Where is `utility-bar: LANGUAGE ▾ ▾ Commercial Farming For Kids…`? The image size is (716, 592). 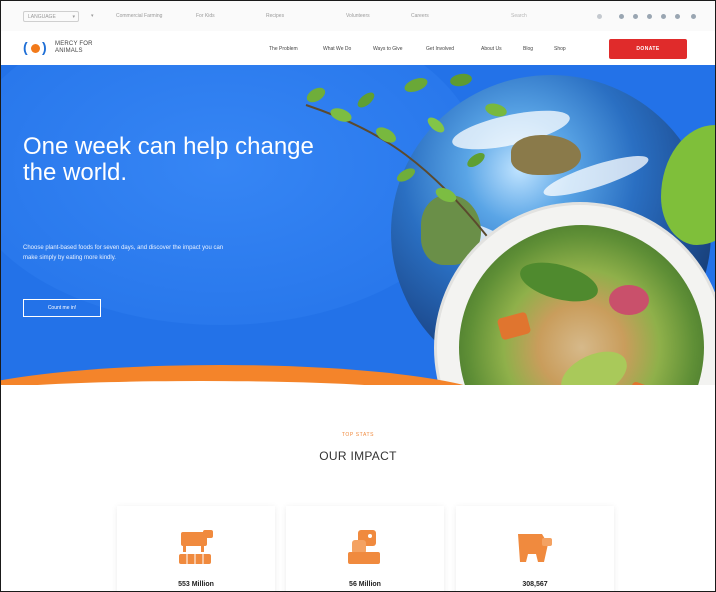
utility-bar: LANGUAGE ▾ ▾ Commercial Farming For Kids… is located at coordinates (358, 16).